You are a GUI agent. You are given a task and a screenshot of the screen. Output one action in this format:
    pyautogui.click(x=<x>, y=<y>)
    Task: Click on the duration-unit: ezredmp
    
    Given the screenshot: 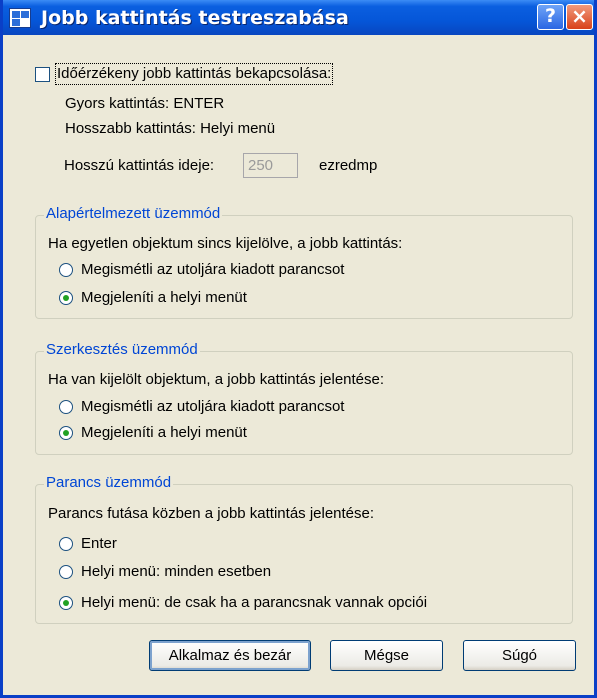 What is the action you would take?
    pyautogui.click(x=348, y=165)
    